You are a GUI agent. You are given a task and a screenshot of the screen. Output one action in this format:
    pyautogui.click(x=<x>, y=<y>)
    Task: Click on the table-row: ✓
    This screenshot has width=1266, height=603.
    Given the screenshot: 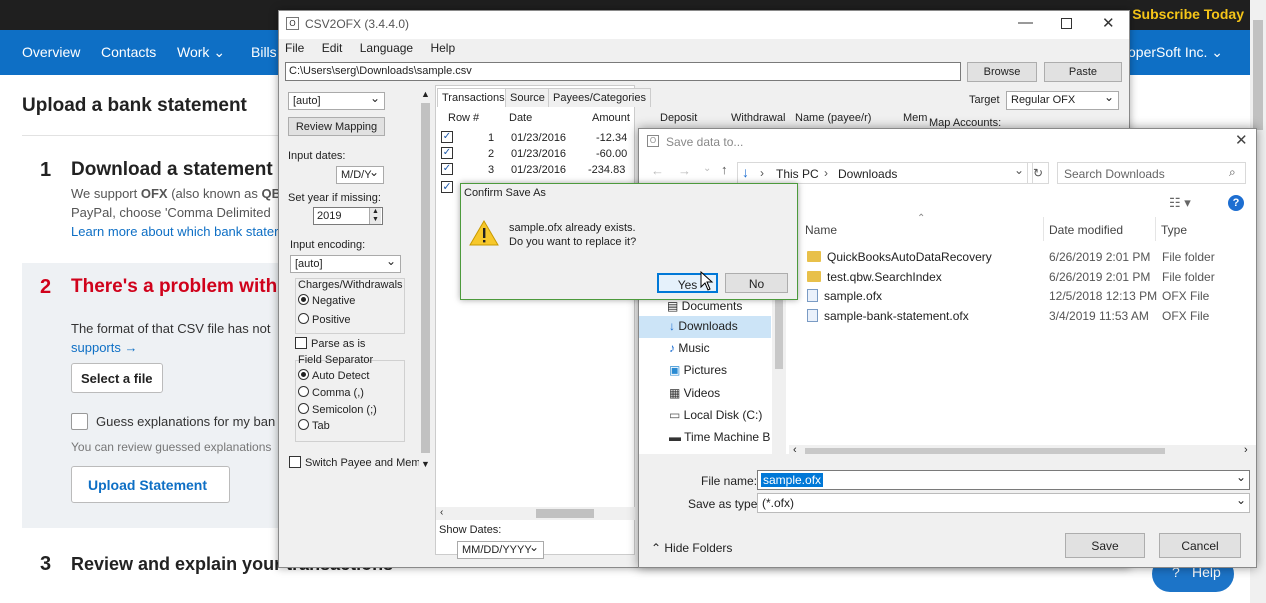 What is the action you would take?
    pyautogui.click(x=449, y=186)
    